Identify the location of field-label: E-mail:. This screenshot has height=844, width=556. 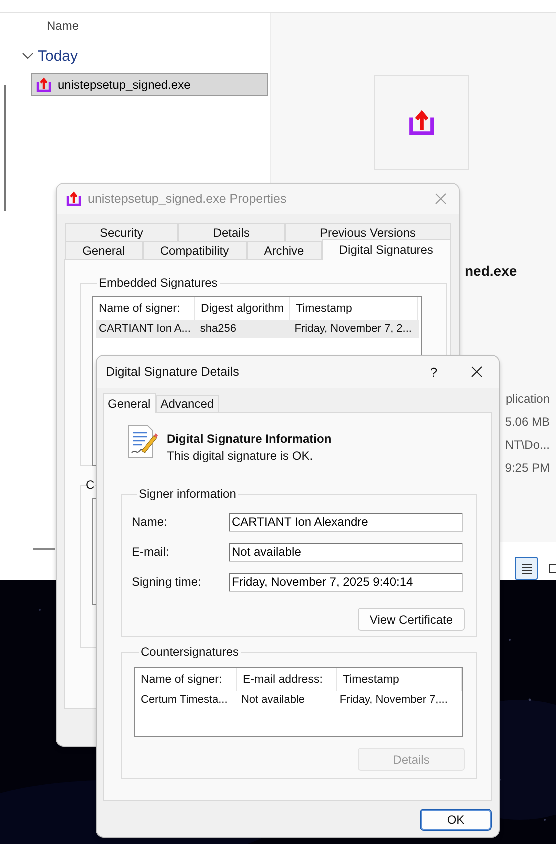
(151, 552).